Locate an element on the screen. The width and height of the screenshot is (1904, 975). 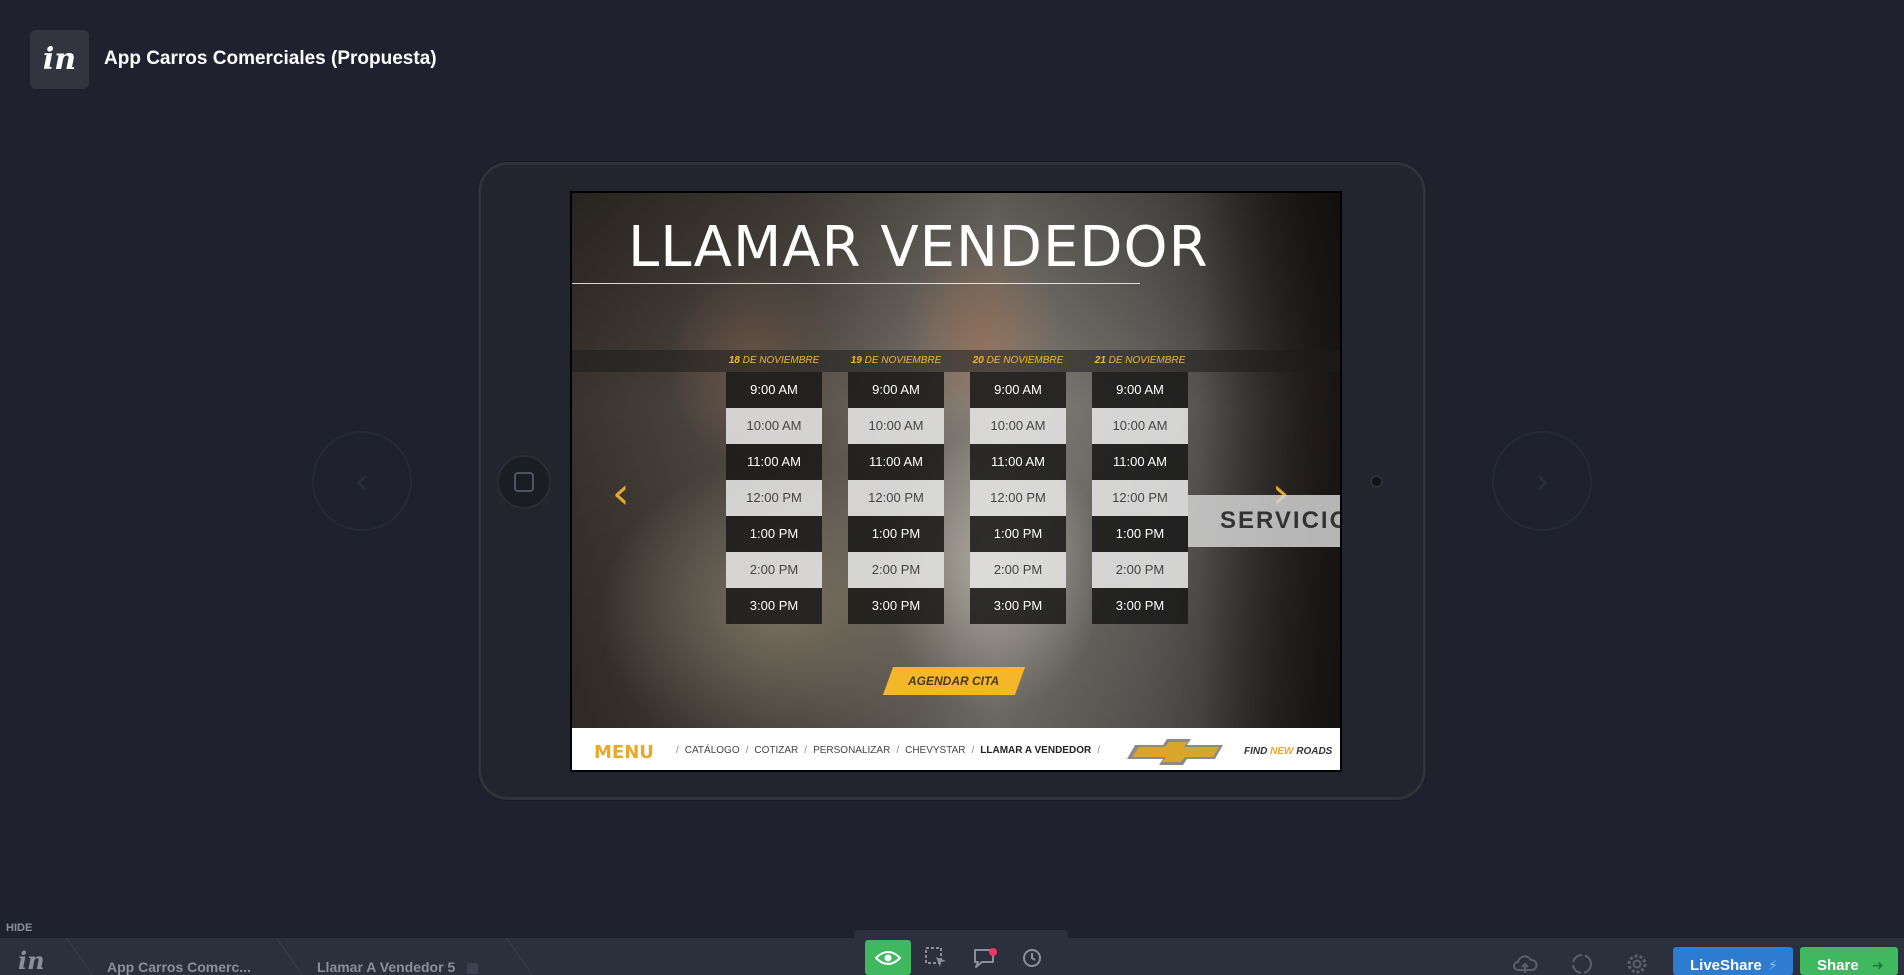
column-date: 20 DE NOVIEMBRE is located at coordinates (1018, 360).